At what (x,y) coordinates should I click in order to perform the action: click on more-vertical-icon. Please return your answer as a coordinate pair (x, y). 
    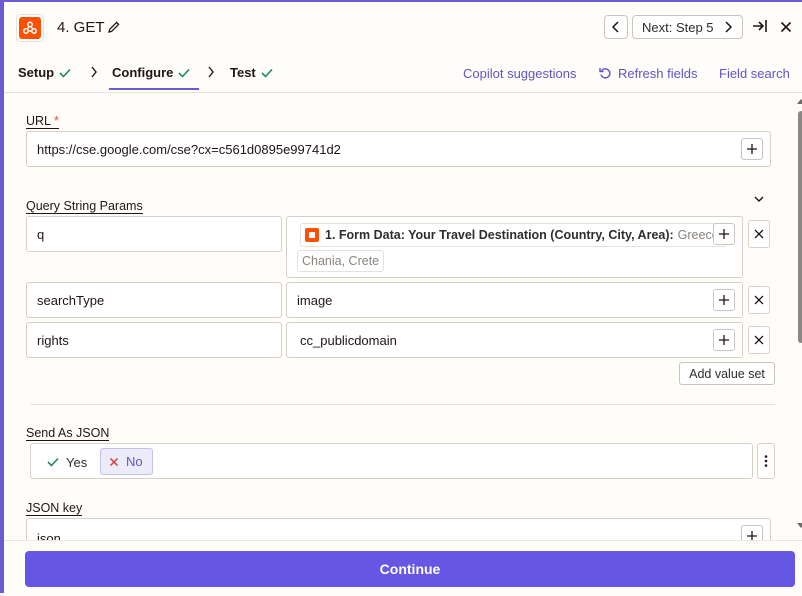
    Looking at the image, I should click on (766, 461).